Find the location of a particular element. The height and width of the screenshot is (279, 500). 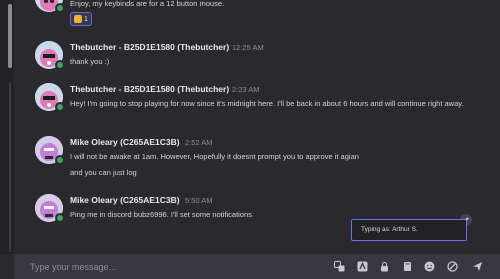

message-timestamp: 5:50 AM is located at coordinates (199, 200).